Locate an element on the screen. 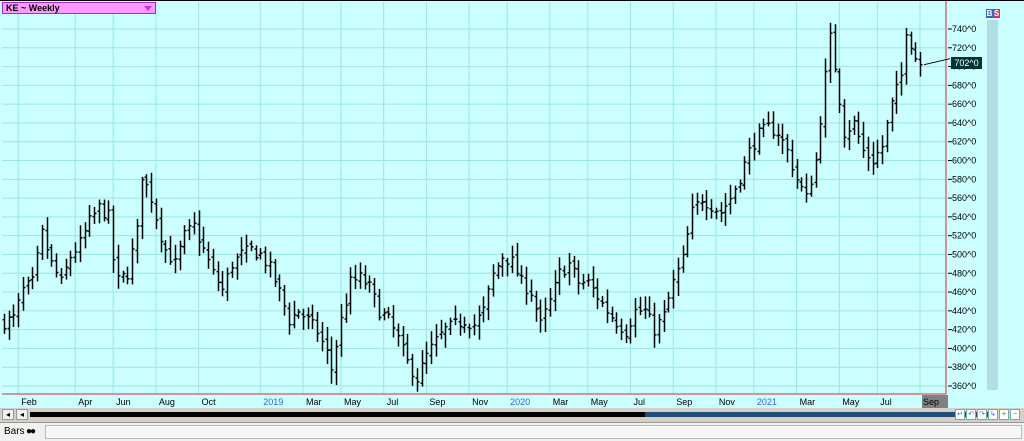  buy-badge: B is located at coordinates (989, 13).